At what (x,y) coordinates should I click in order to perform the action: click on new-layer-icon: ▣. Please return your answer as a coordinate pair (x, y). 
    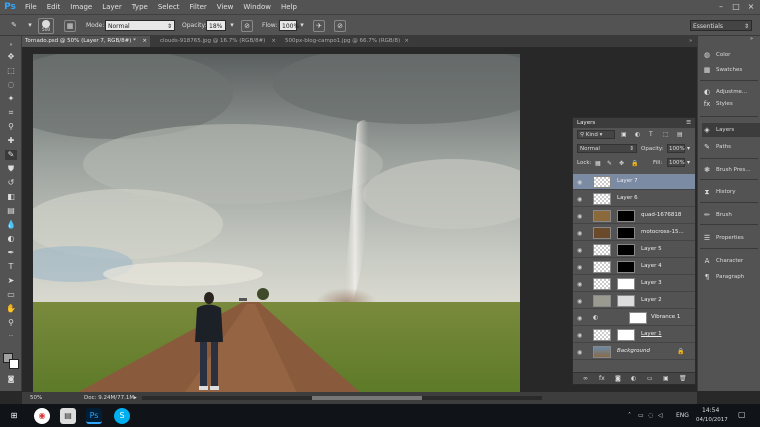
    Looking at the image, I should click on (666, 378).